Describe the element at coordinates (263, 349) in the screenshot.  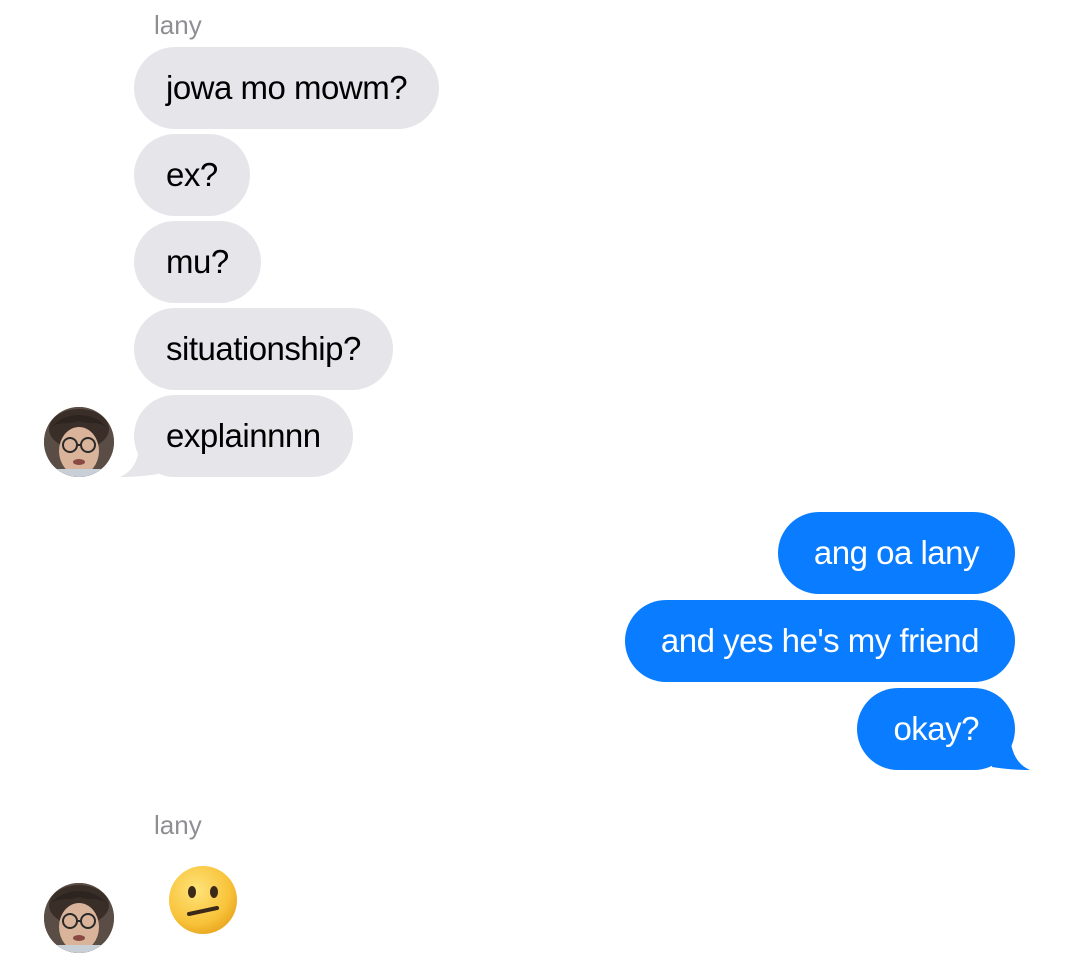
I see `incoming-message: situationship?` at that location.